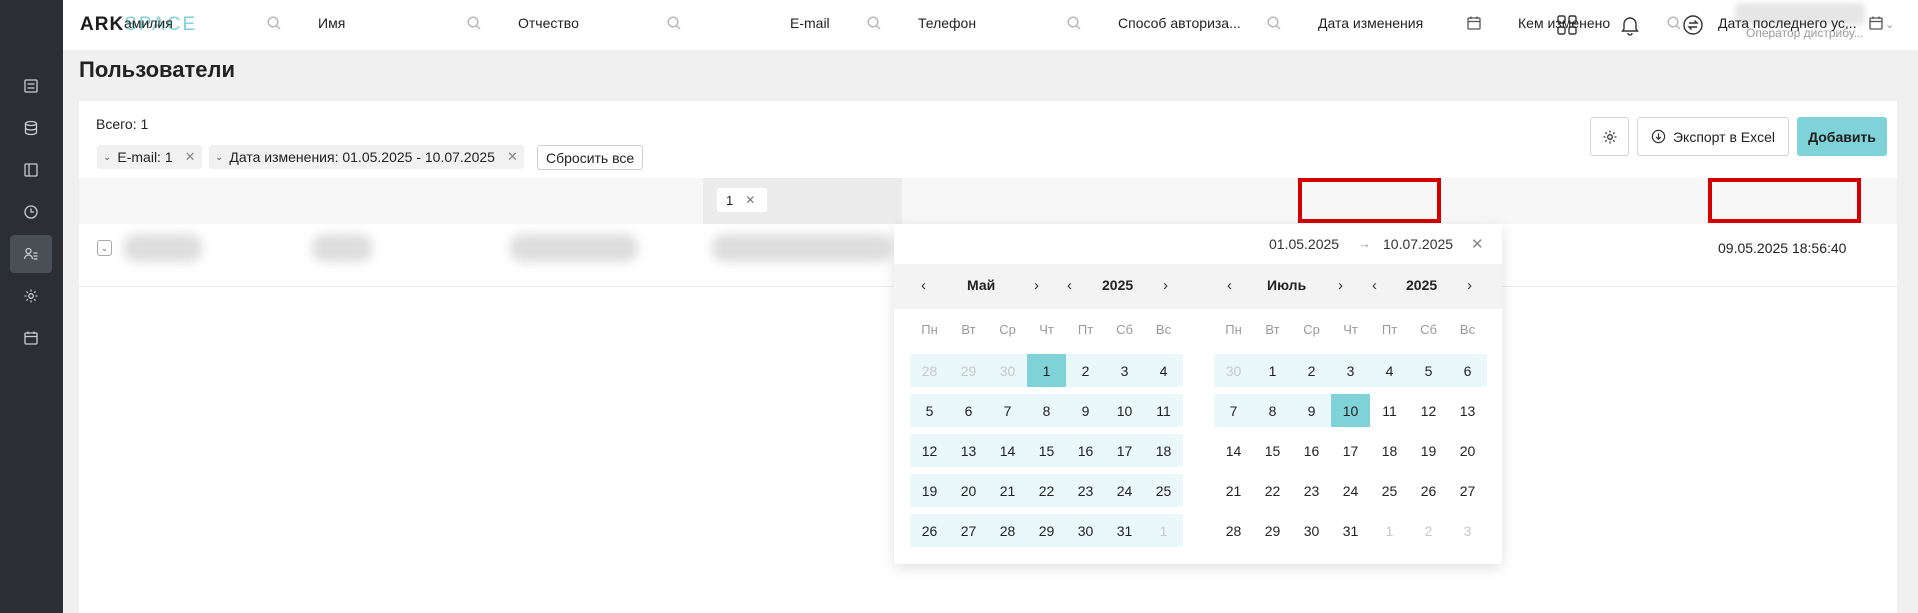 The width and height of the screenshot is (1918, 613). I want to click on column-header-lastname: амилия, so click(148, 23).